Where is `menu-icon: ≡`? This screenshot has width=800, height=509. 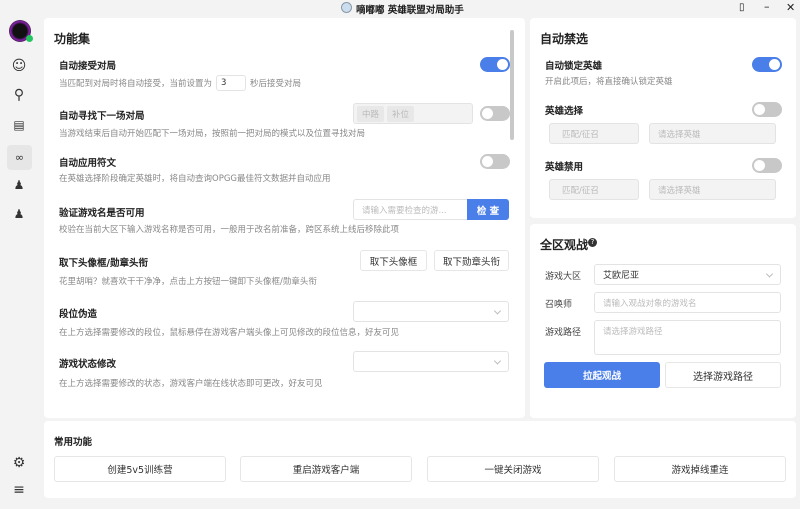
menu-icon: ≡ is located at coordinates (19, 490).